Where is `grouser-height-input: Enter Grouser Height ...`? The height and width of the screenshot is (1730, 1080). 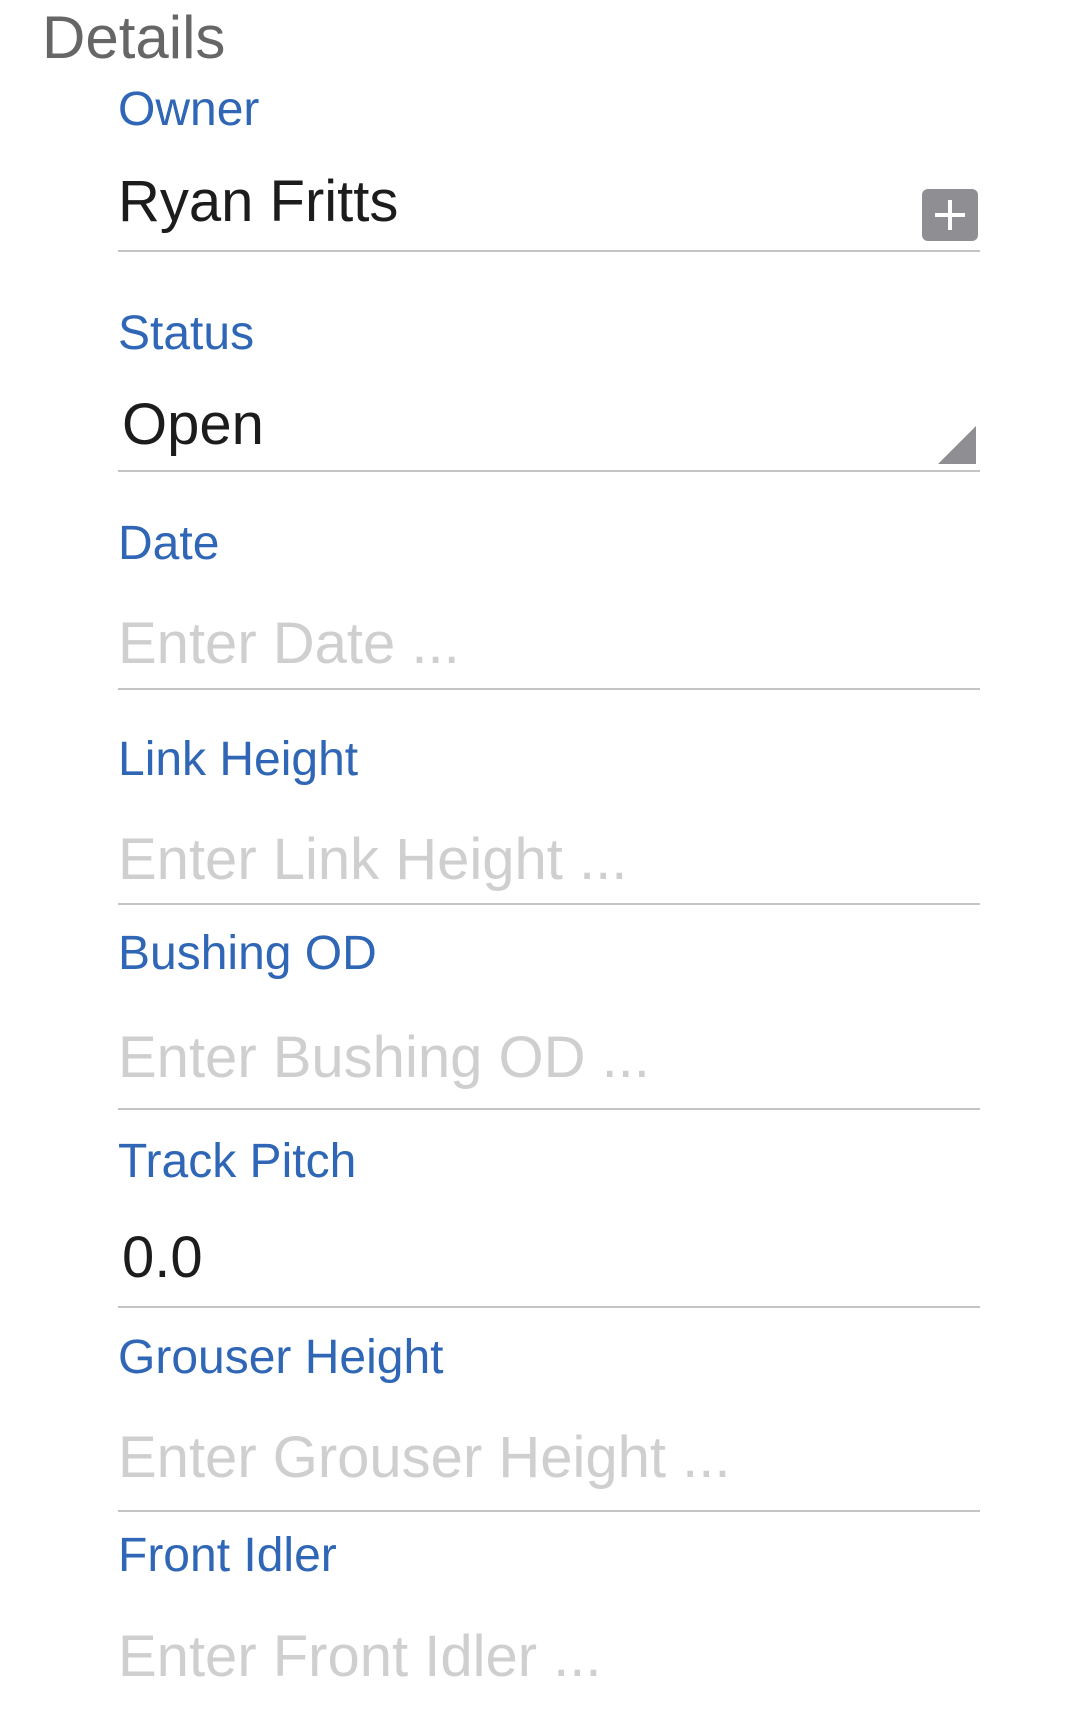 grouser-height-input: Enter Grouser Height ... is located at coordinates (424, 1458).